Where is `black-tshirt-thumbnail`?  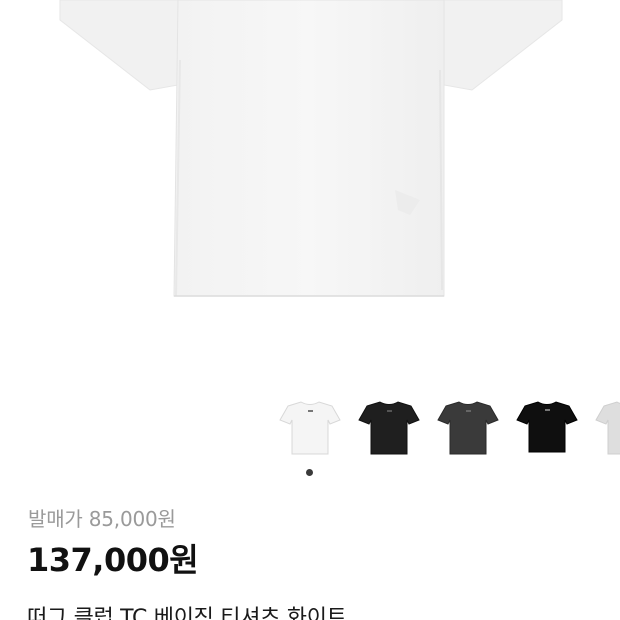 black-tshirt-thumbnail is located at coordinates (389, 428).